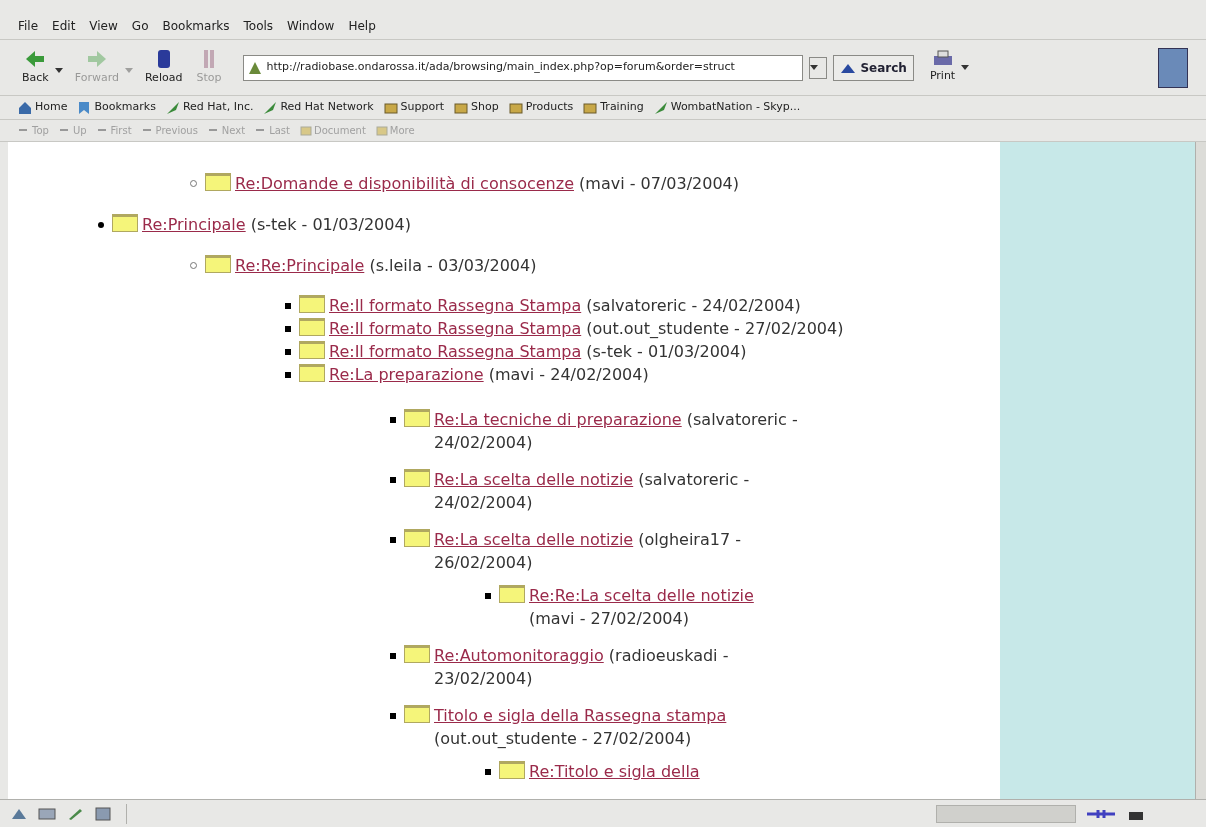  Describe the element at coordinates (386, 266) in the screenshot. I see `post-entry: Re:Re:Principale (s.leila - 03/03/2004)` at that location.